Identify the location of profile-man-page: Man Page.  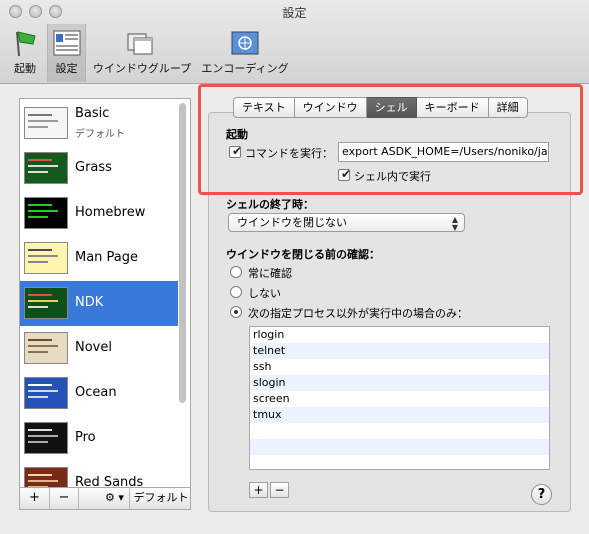
(99, 258).